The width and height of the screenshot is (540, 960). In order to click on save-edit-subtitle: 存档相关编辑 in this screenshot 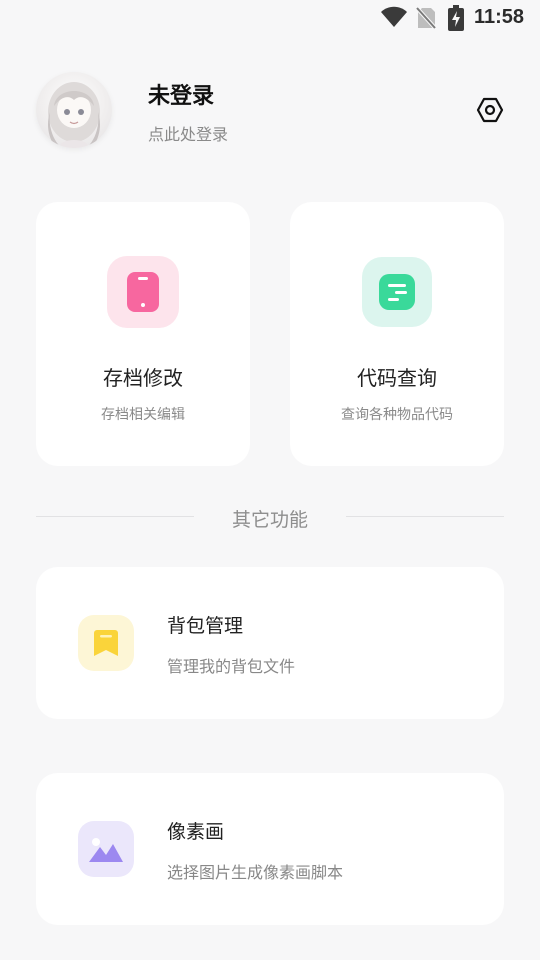, I will do `click(143, 415)`.